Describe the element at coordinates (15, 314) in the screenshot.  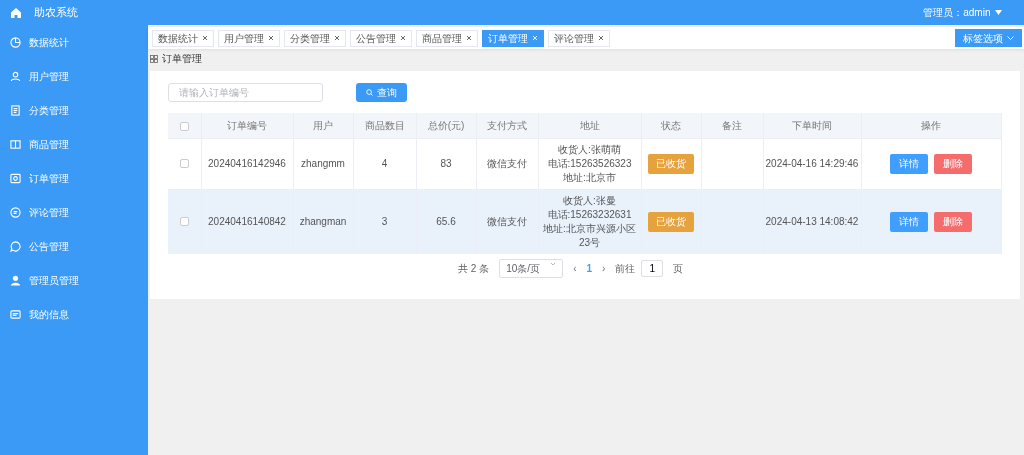
I see `id-card-icon` at that location.